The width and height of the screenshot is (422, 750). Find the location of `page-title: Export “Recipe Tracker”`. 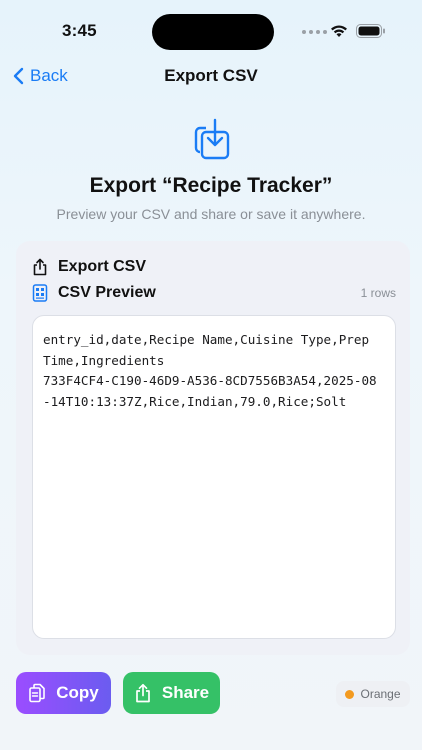

page-title: Export “Recipe Tracker” is located at coordinates (211, 185).